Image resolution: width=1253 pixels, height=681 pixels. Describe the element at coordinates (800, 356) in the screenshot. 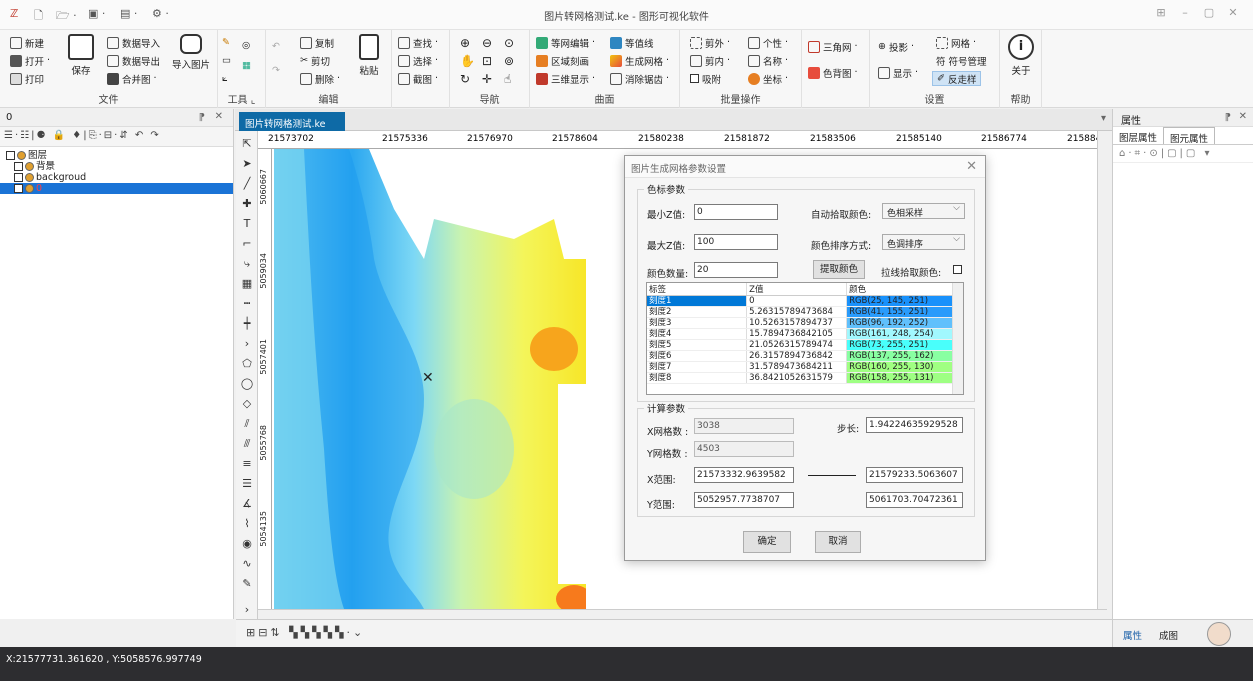

I see `table-row: 刻度6 26.3157894736842 RGB(137, 255, 162)` at that location.